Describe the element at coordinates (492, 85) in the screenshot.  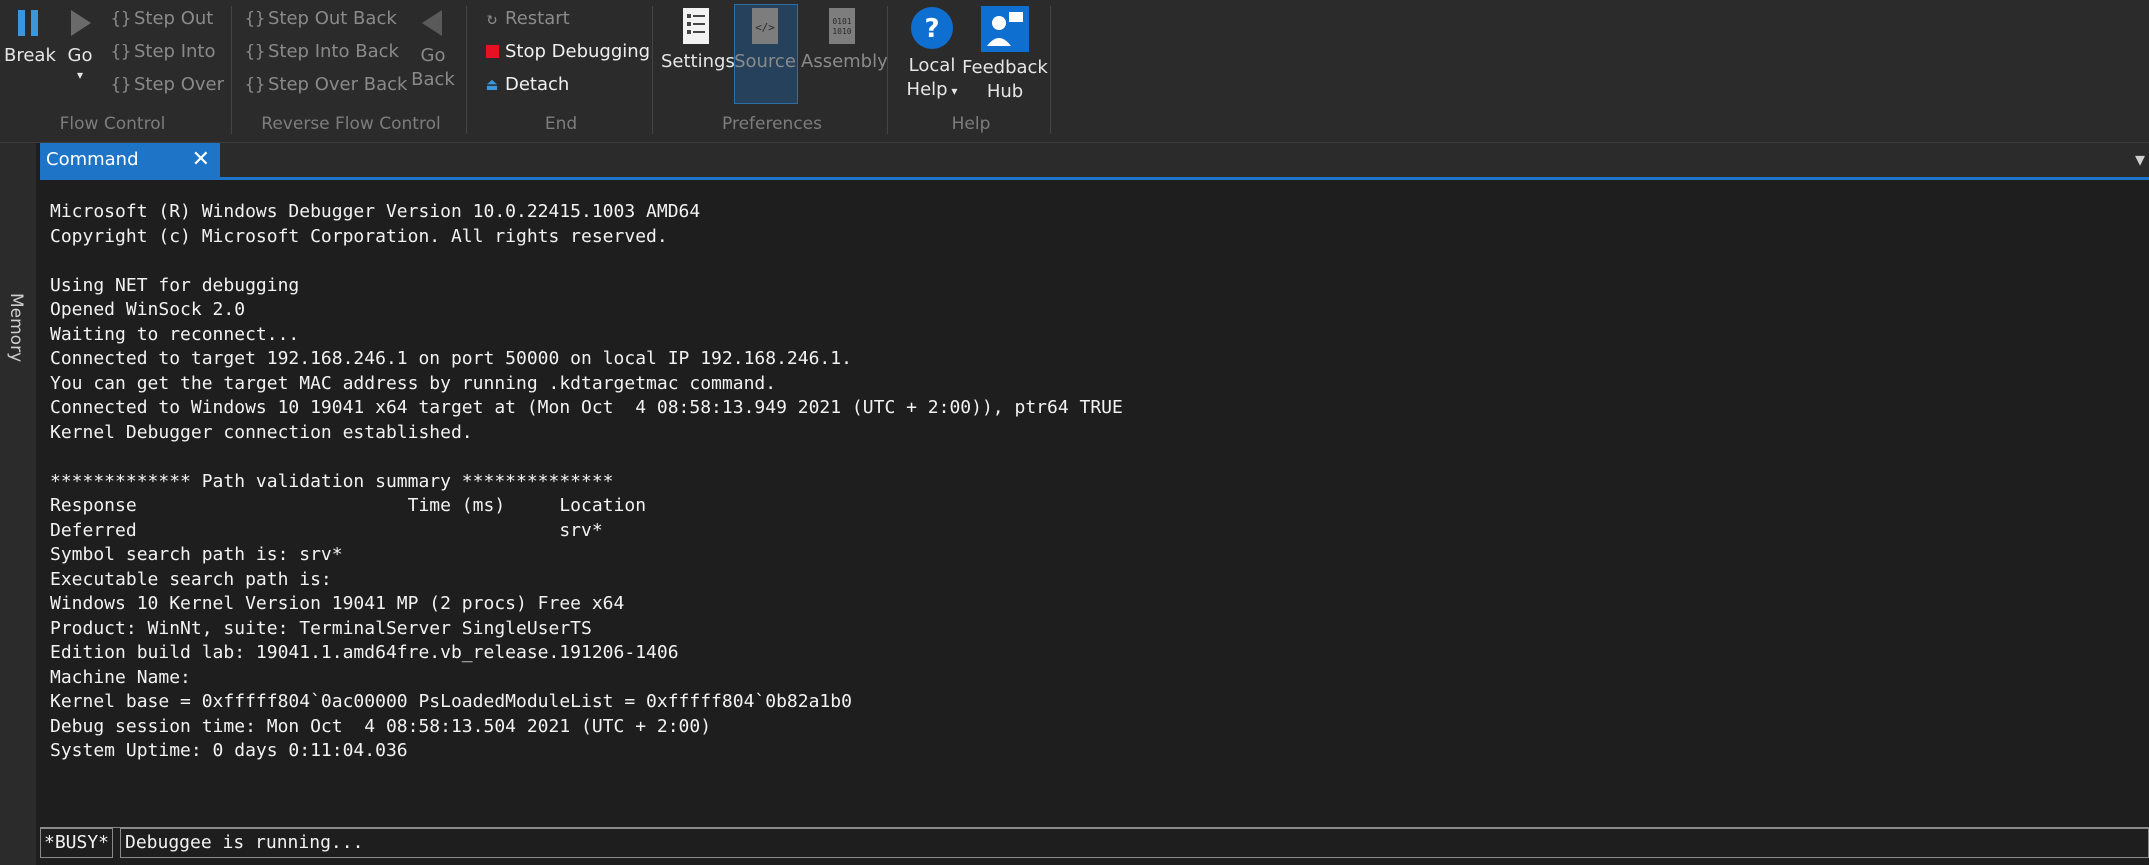
I see `eject-icon: ⏏` at that location.